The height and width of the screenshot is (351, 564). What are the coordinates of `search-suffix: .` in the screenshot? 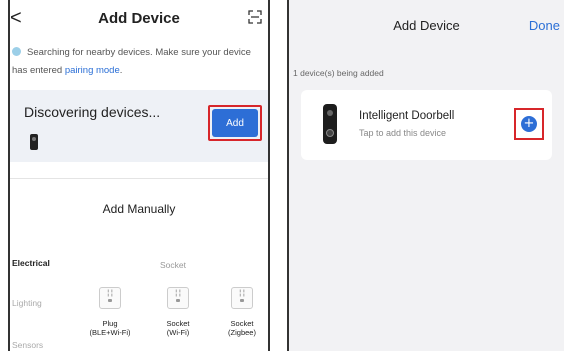 It's located at (121, 70).